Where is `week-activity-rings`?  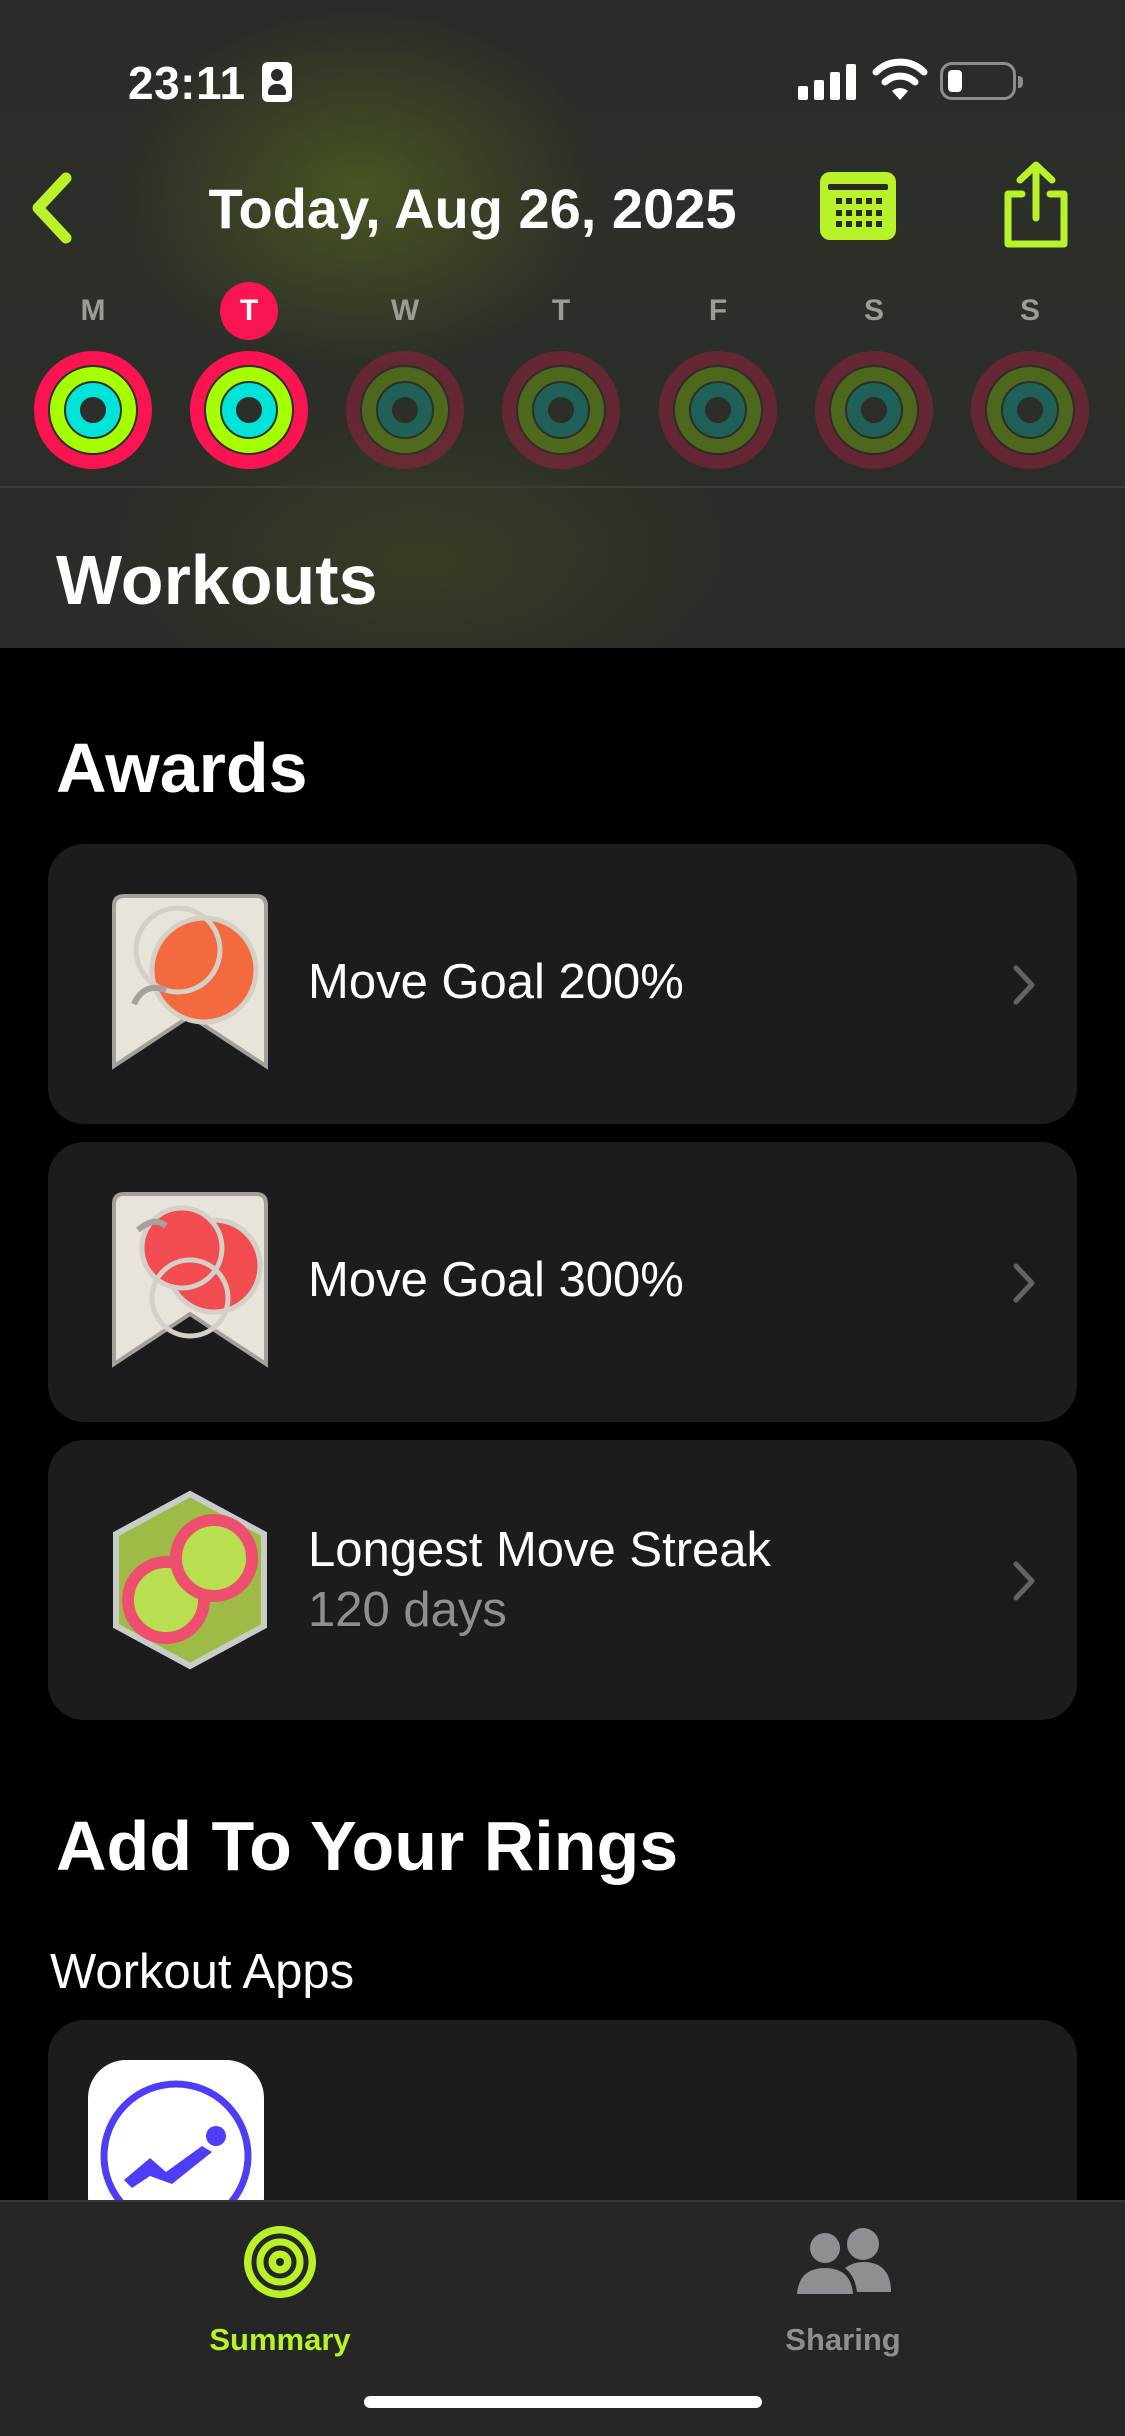 week-activity-rings is located at coordinates (562, 412).